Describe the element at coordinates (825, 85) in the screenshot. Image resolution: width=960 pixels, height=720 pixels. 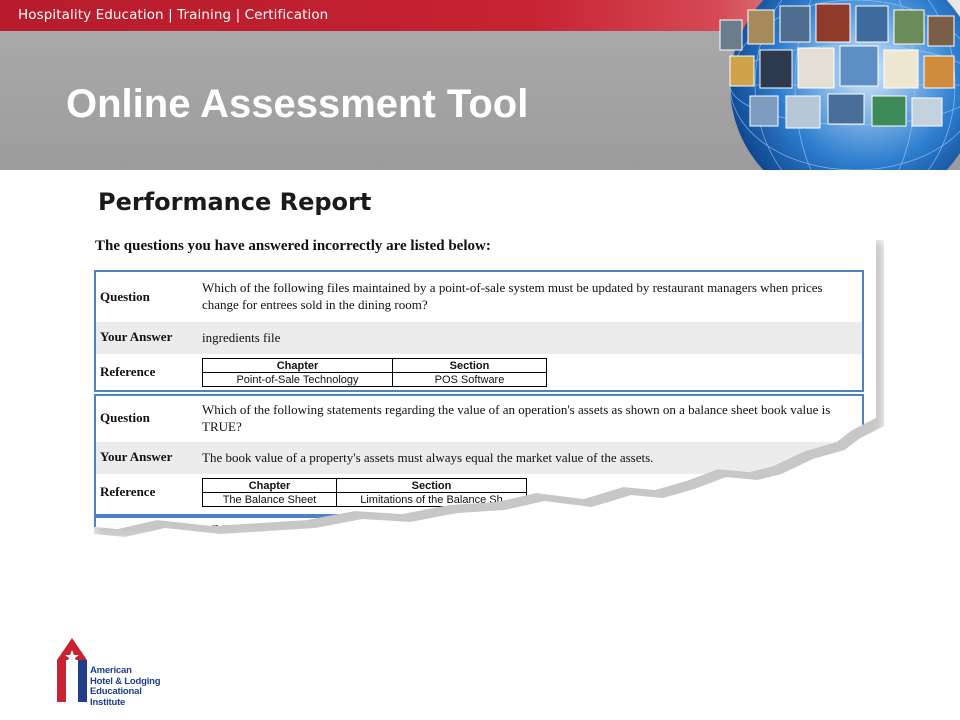
I see `globe-collage-image` at that location.